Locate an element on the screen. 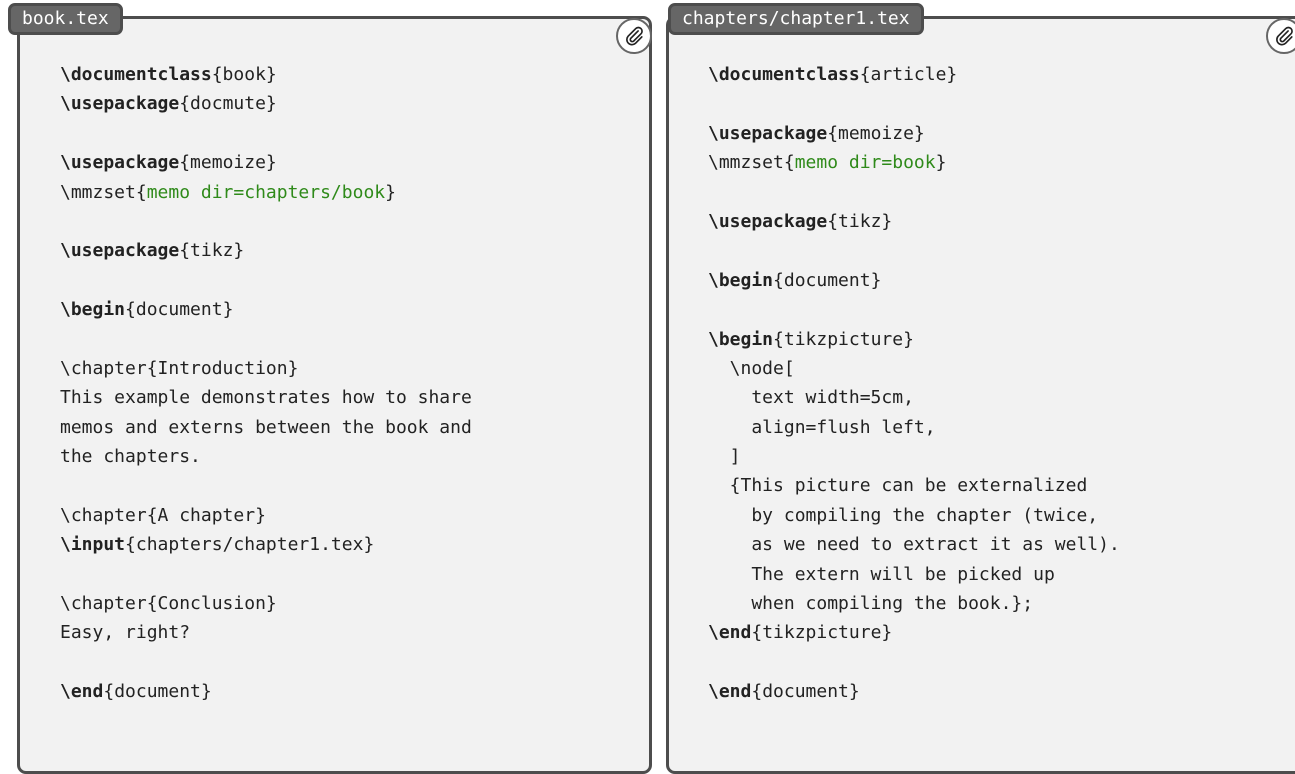  code-line: text width=5cm, is located at coordinates (914, 397).